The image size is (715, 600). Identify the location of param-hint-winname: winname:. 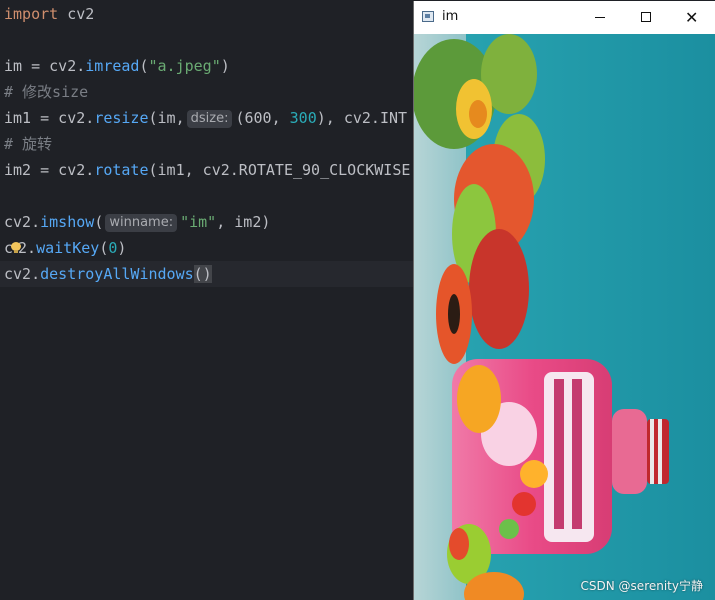
(141, 223).